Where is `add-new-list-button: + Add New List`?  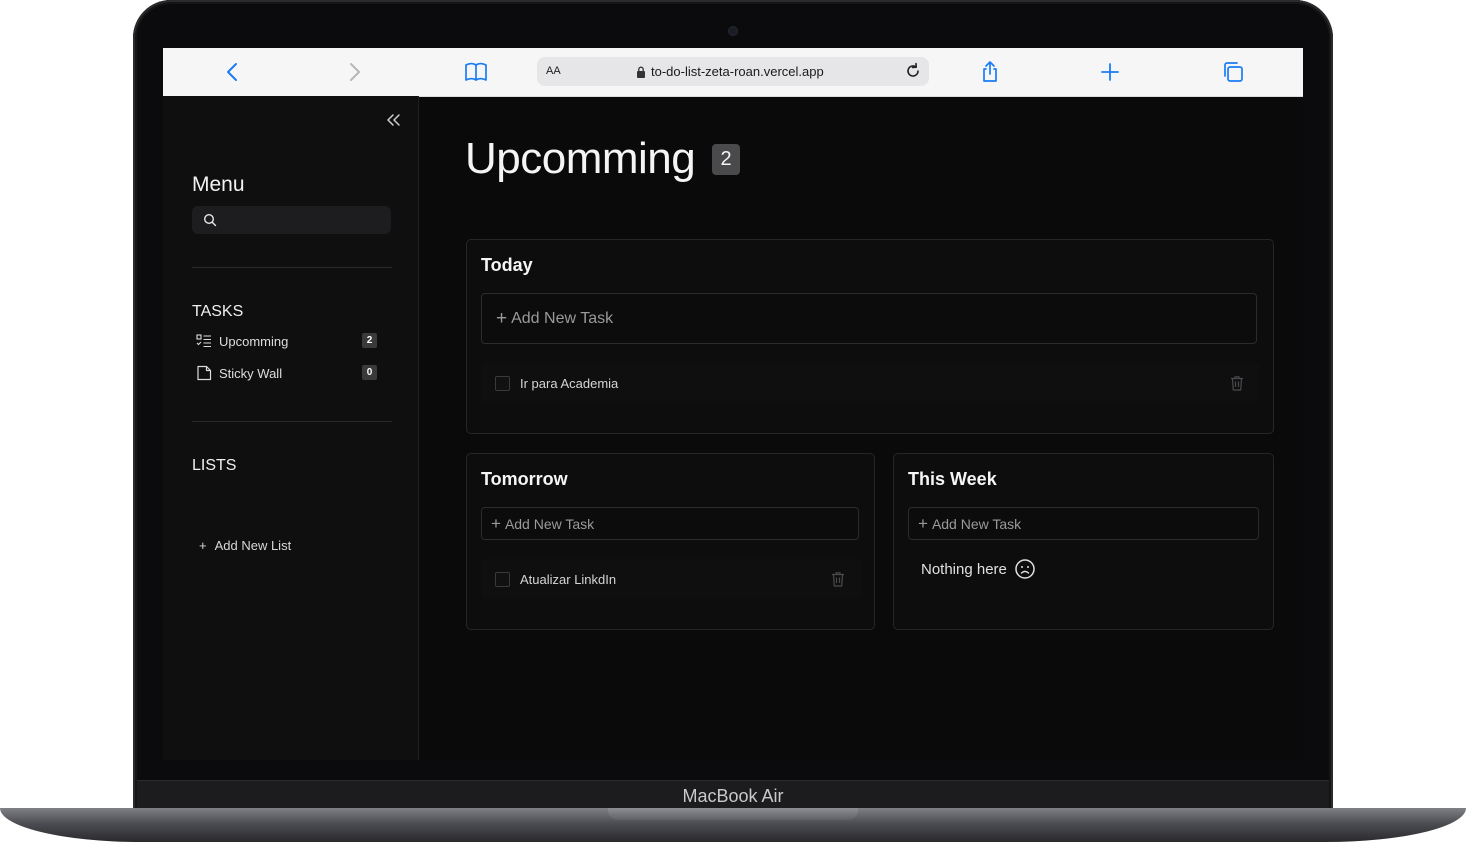
add-new-list-button: + Add New List is located at coordinates (245, 545).